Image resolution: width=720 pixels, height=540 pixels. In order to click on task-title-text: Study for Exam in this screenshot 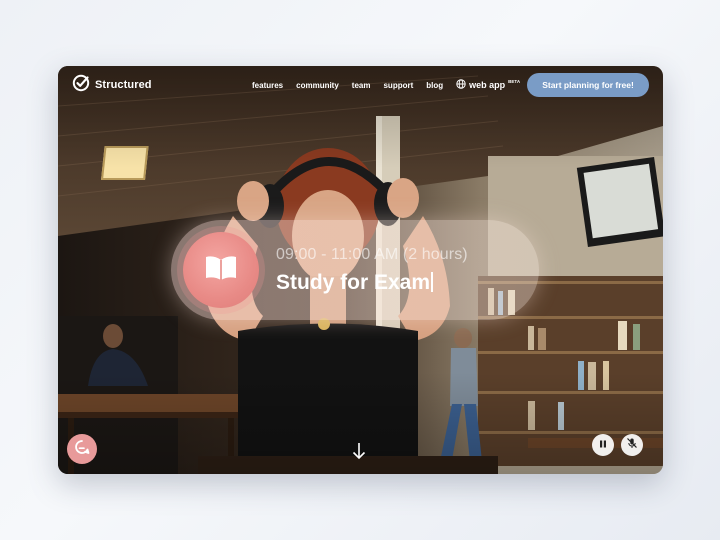, I will do `click(353, 282)`.